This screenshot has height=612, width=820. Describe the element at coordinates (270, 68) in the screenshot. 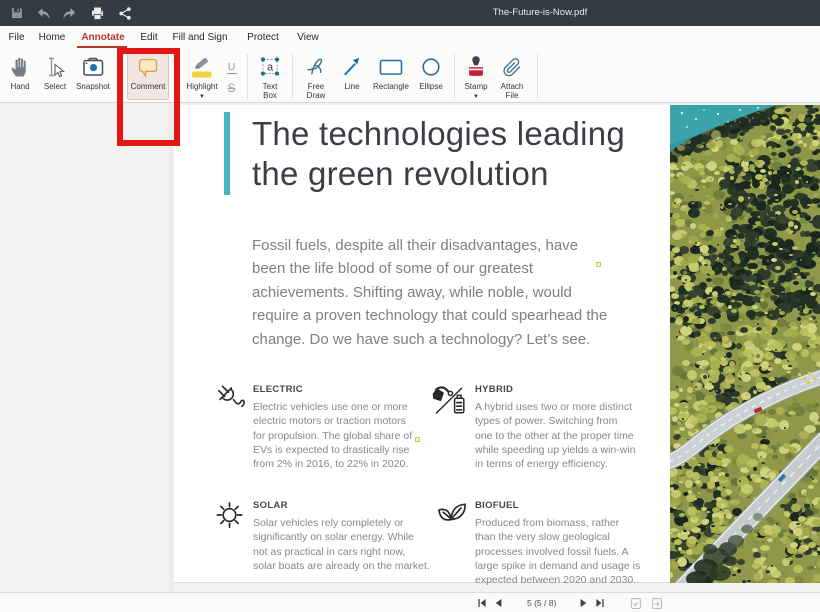

I see `svg-text: a` at that location.